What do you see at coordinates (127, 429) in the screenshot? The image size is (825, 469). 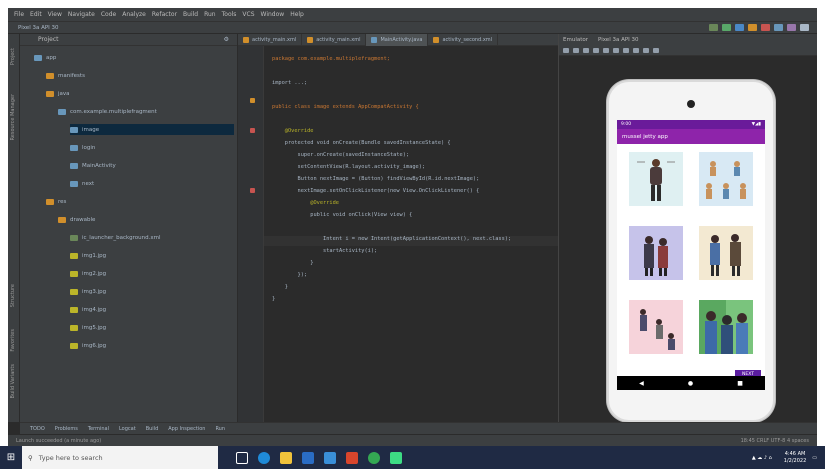 I see `tool-tab-logcat: Logcat` at bounding box center [127, 429].